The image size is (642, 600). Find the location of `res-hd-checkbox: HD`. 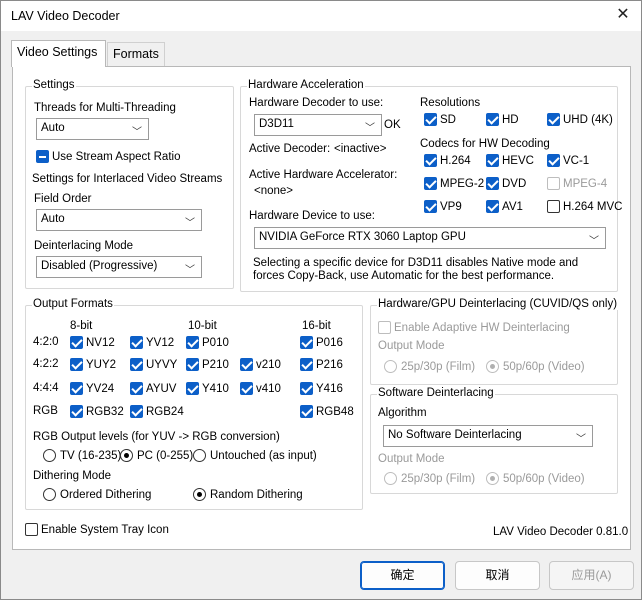

res-hd-checkbox: HD is located at coordinates (502, 119).